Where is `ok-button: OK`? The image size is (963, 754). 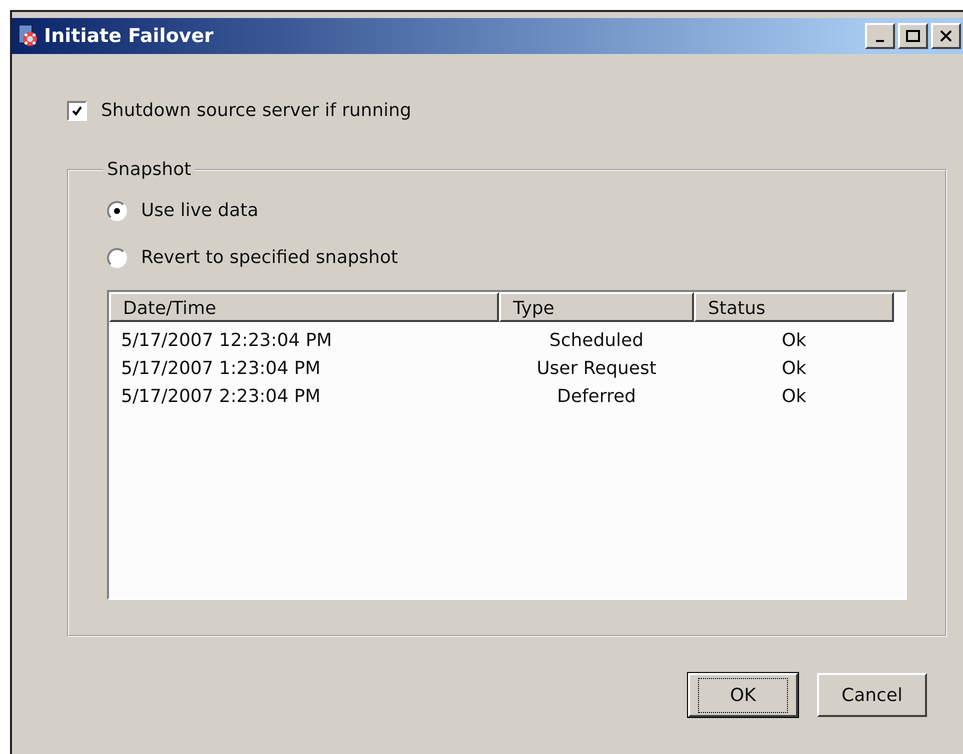 ok-button: OK is located at coordinates (743, 695).